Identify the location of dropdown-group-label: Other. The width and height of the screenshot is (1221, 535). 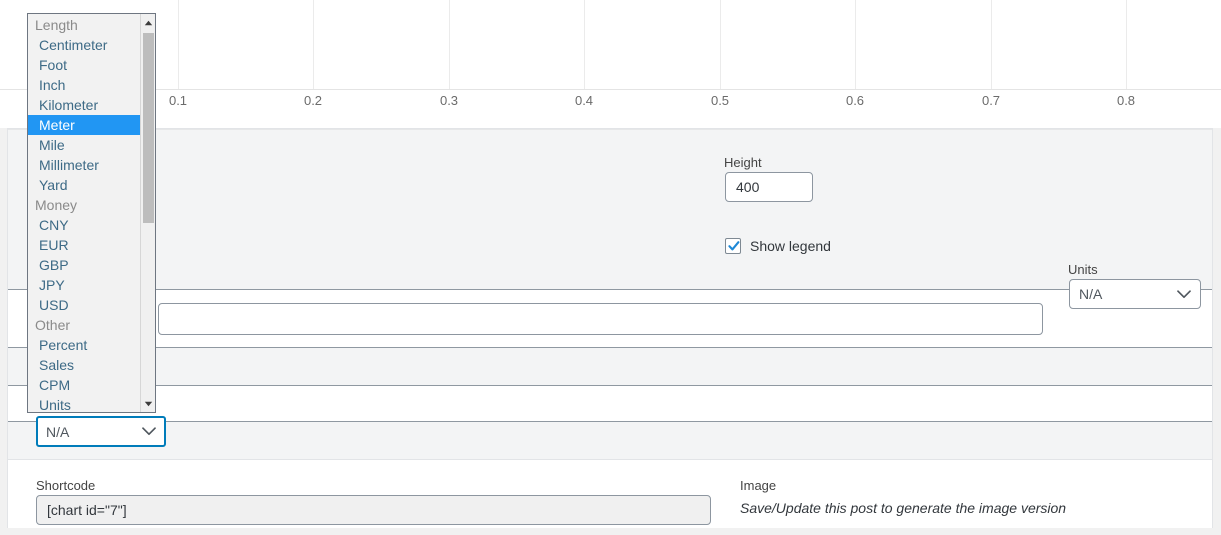
(53, 325).